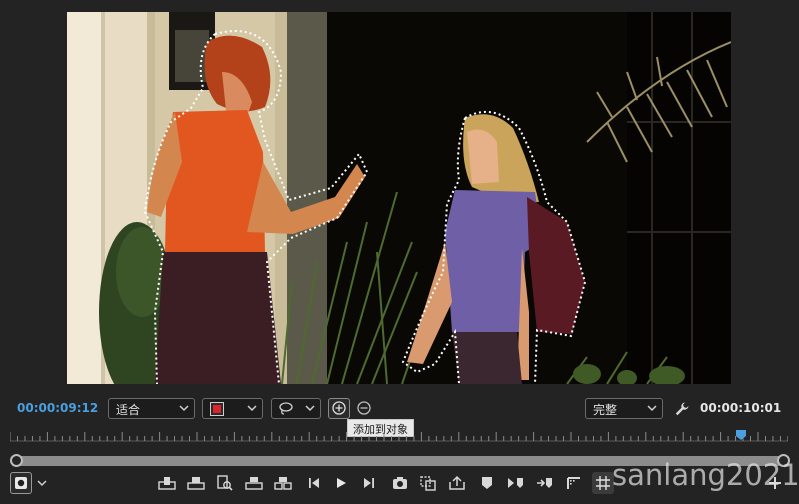  I want to click on mark-in-icon, so click(515, 483).